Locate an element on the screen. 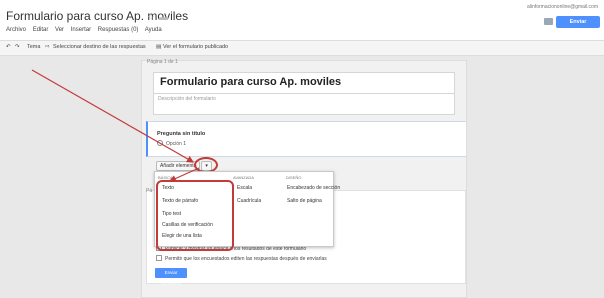 This screenshot has height=298, width=604. menu-item-section-header: Encabezado de sección is located at coordinates (313, 188).